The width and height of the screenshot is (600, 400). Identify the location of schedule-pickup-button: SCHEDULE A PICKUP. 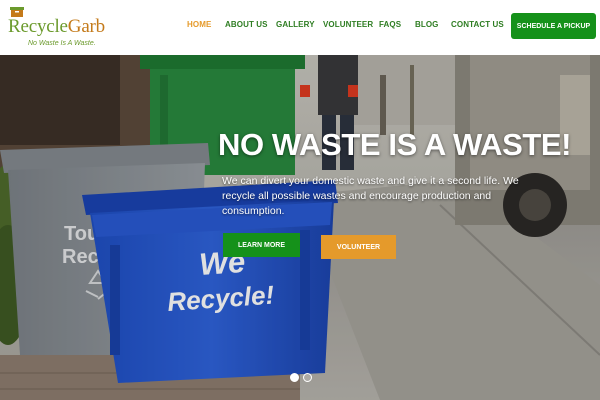
(553, 26).